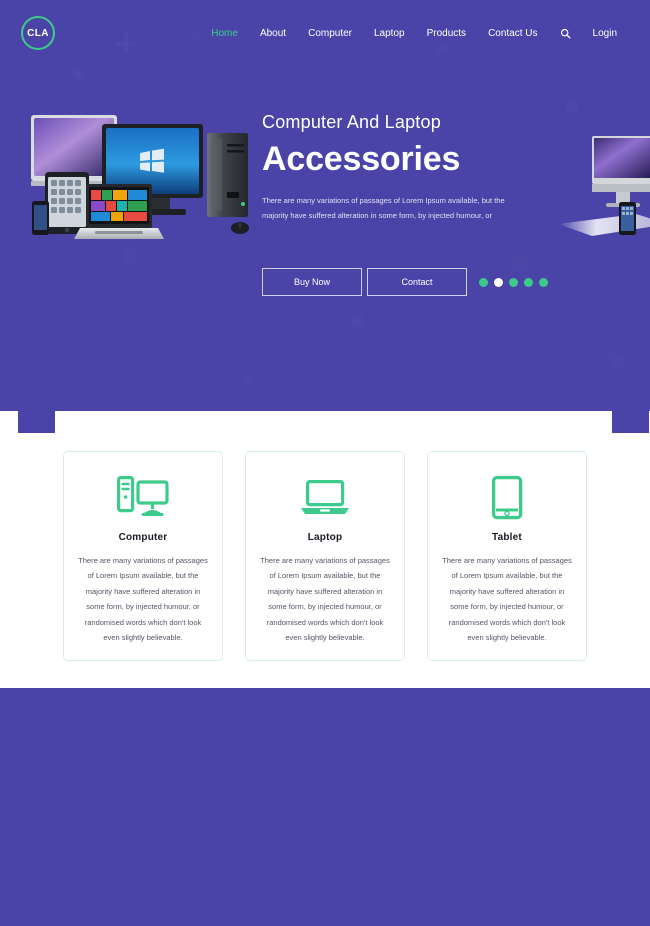  Describe the element at coordinates (417, 282) in the screenshot. I see `contact-button: Contact` at that location.